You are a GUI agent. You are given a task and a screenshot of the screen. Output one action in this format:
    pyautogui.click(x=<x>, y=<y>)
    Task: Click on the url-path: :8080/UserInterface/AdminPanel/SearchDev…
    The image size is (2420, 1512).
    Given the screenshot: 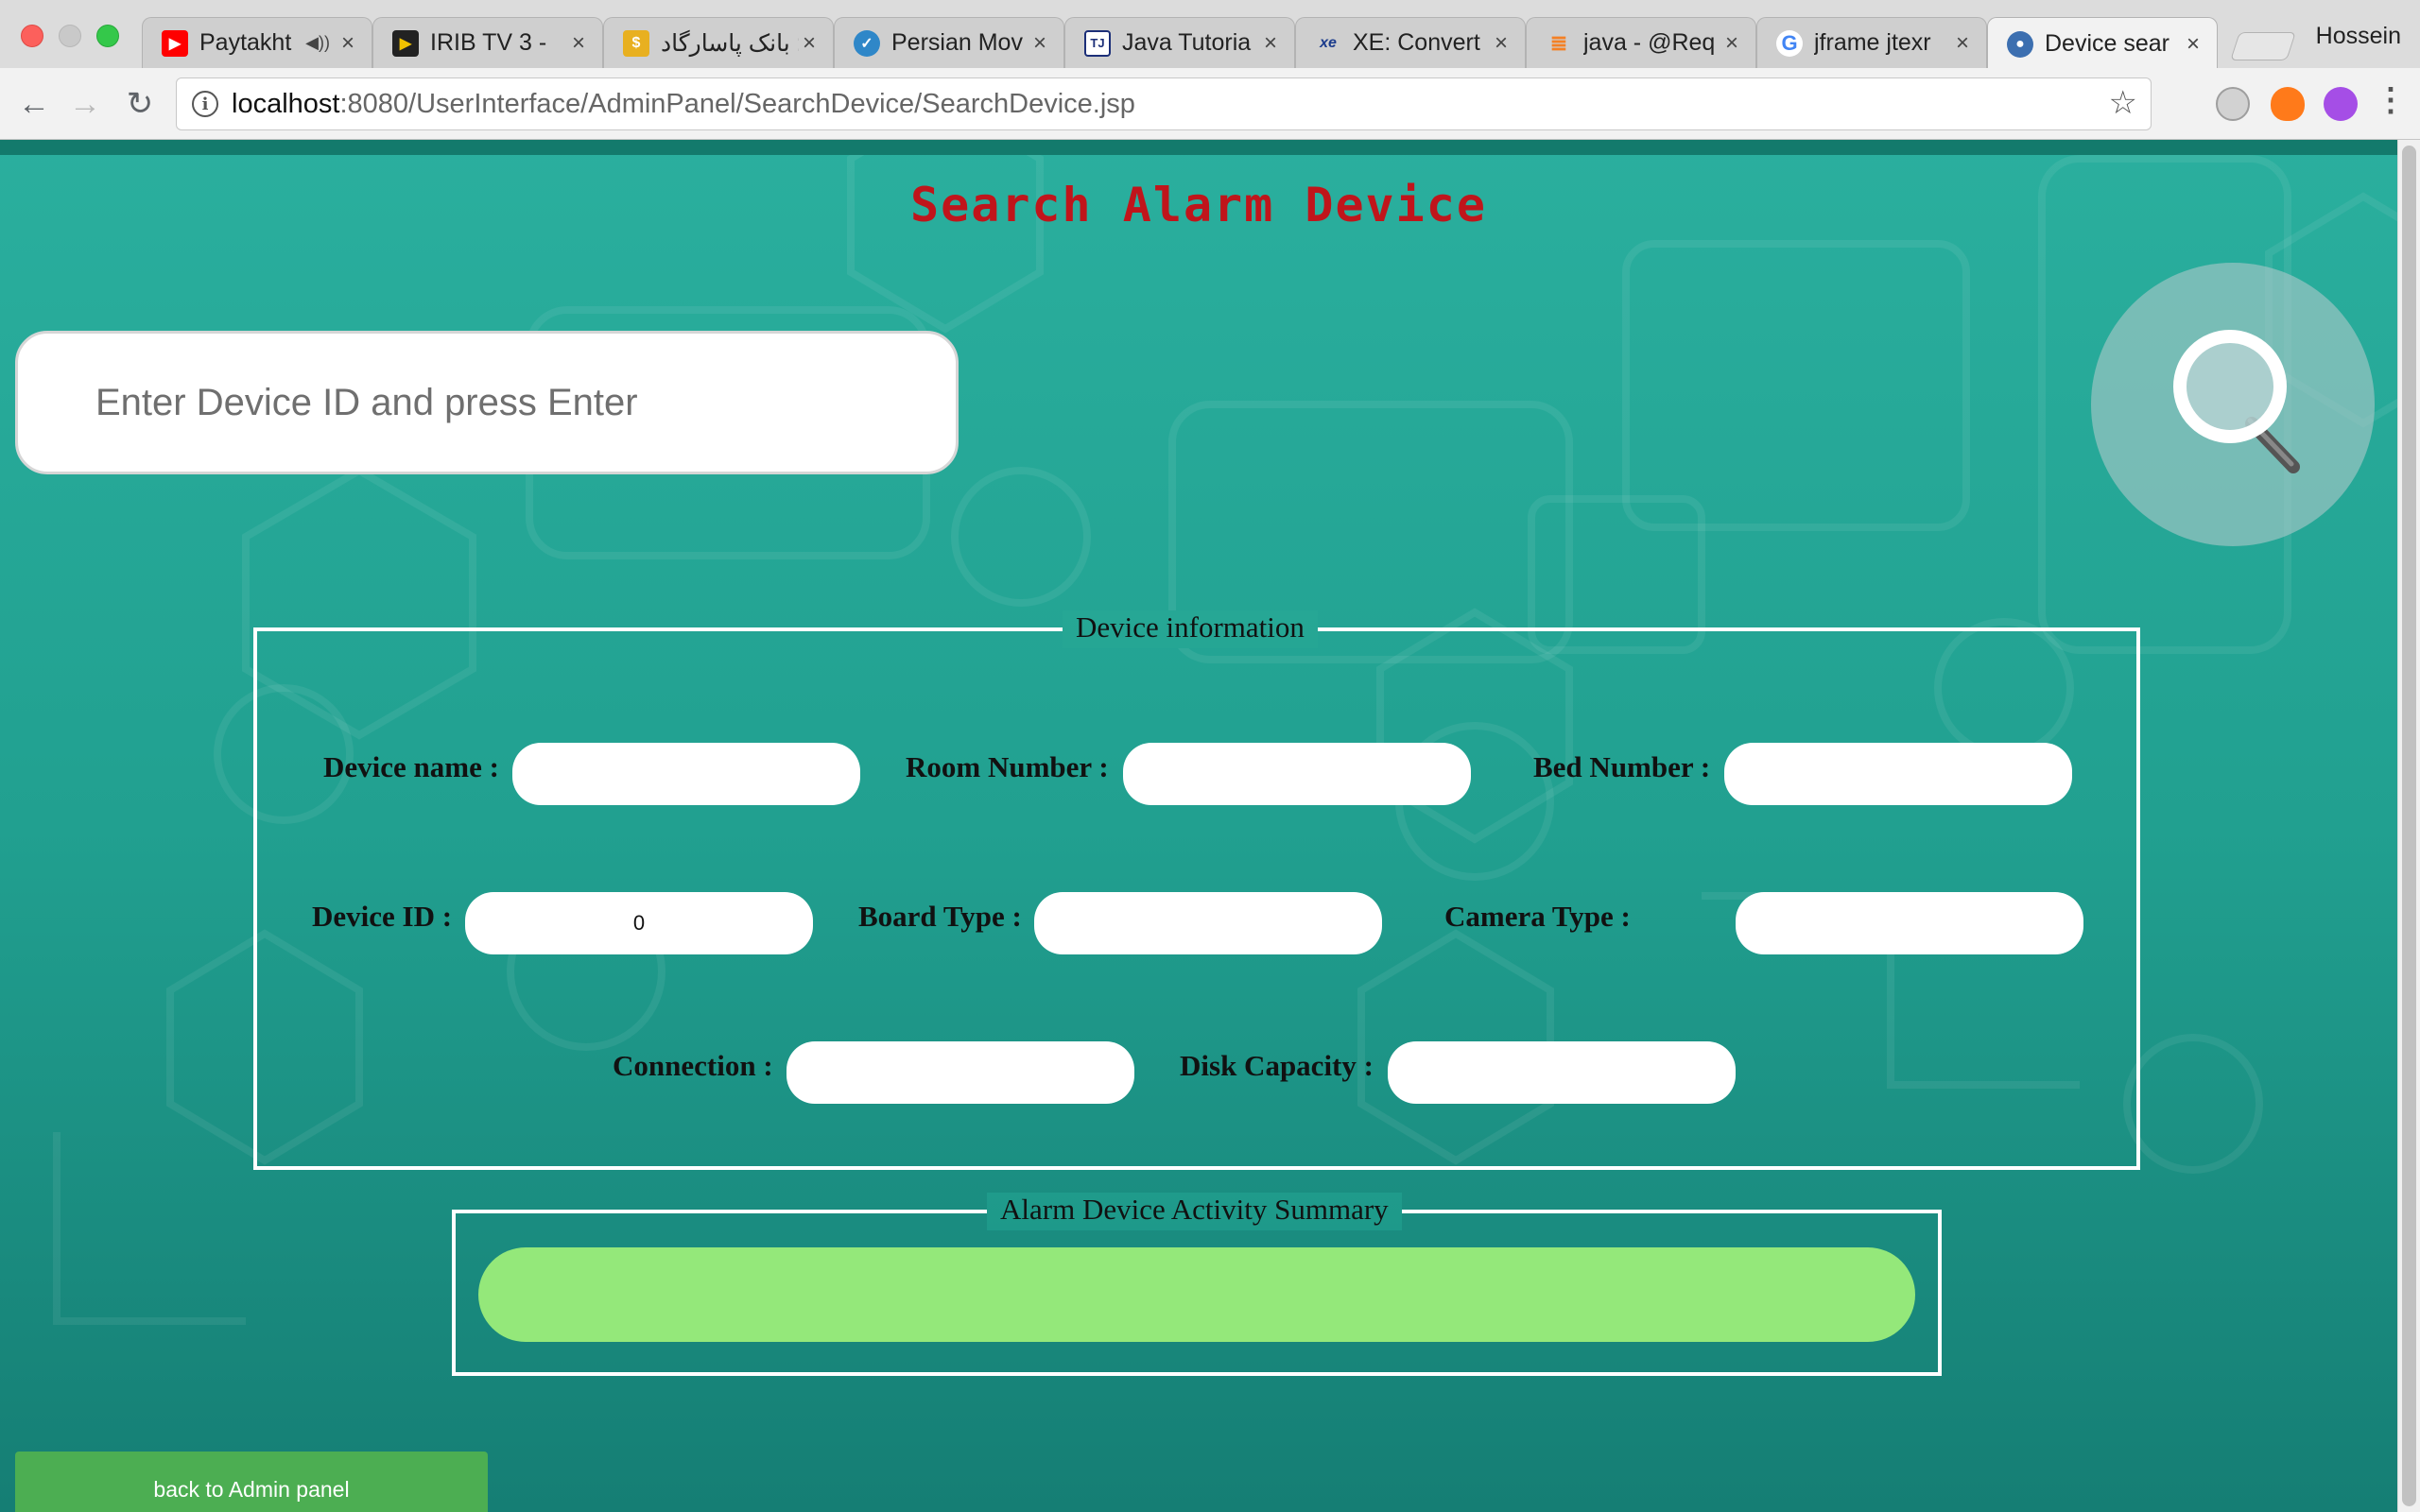 What is the action you would take?
    pyautogui.click(x=737, y=103)
    